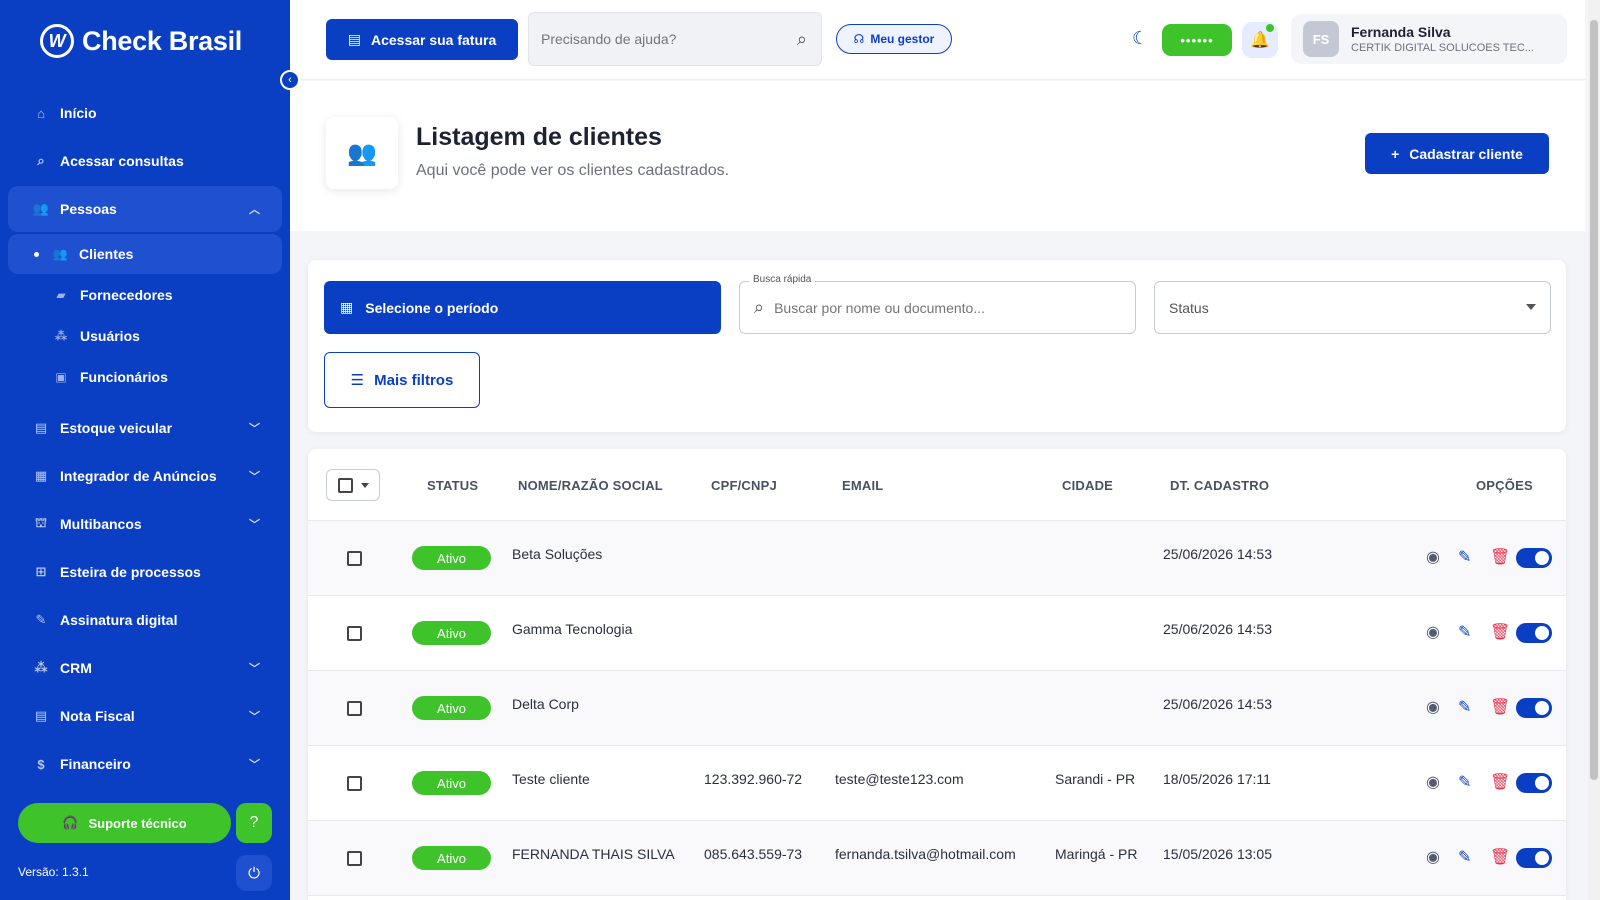 Image resolution: width=1600 pixels, height=900 pixels. Describe the element at coordinates (1219, 485) in the screenshot. I see `col-date: DT. CADASTRO` at that location.